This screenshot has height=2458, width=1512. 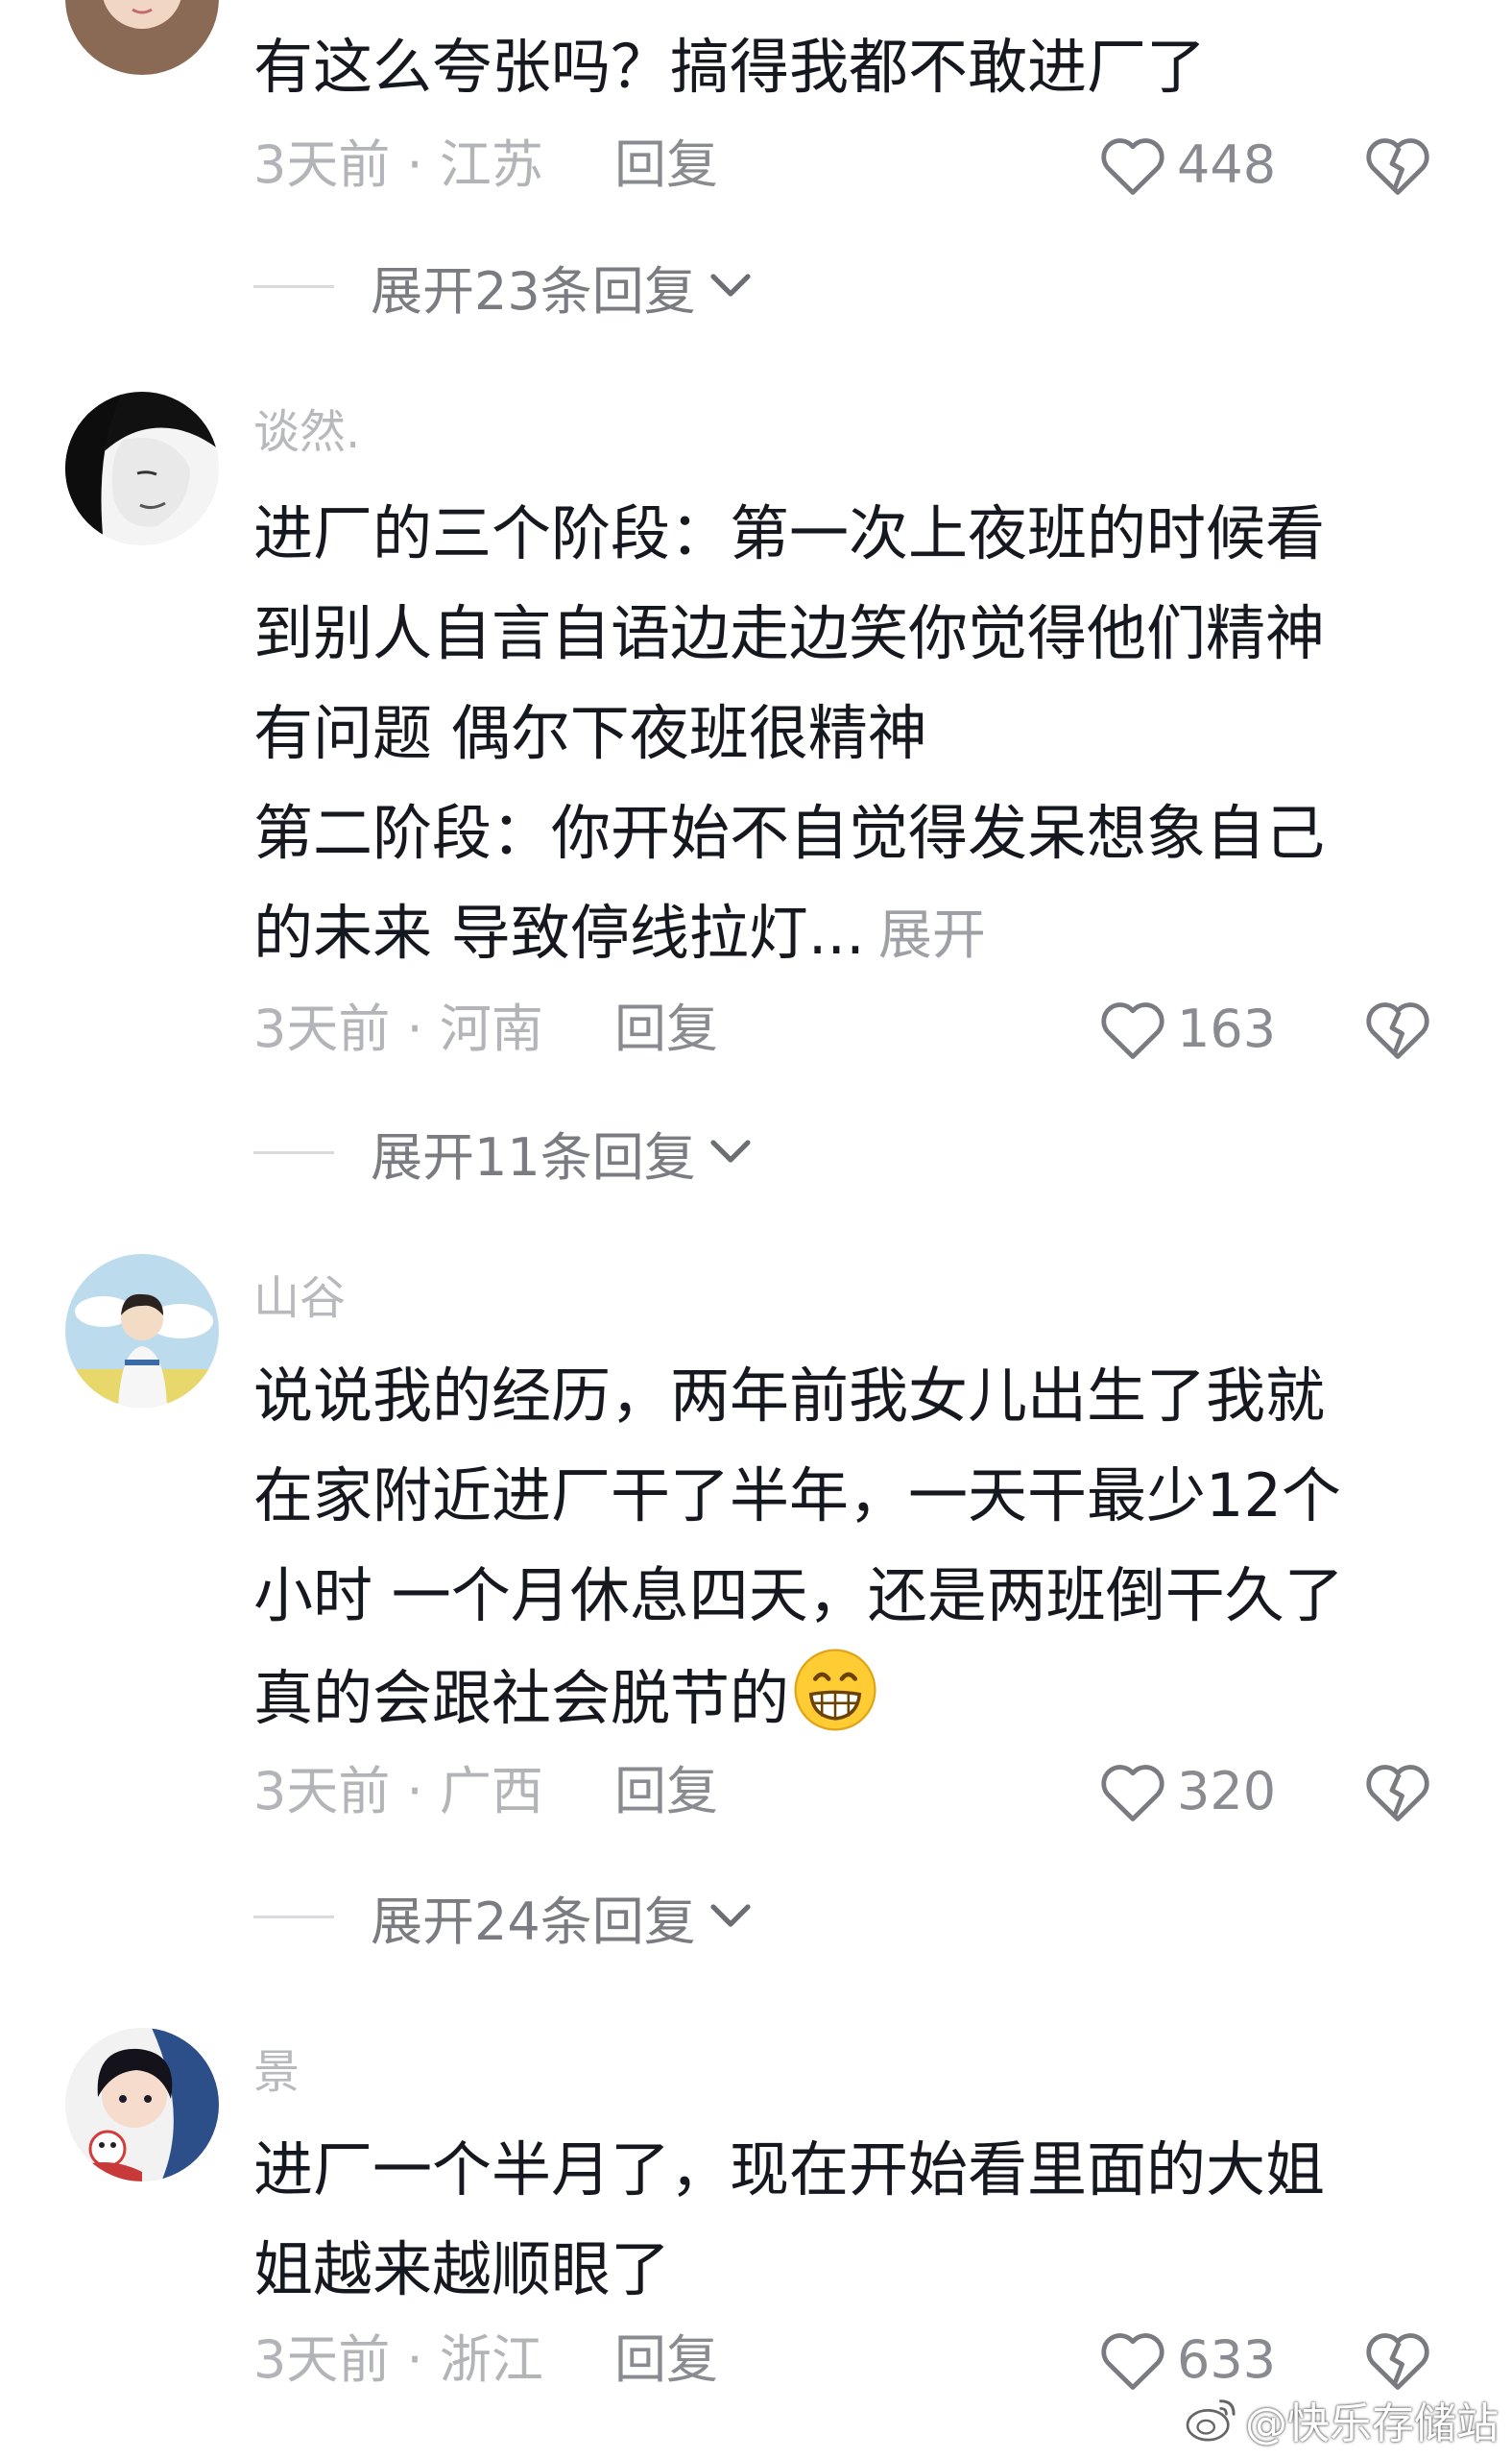 I want to click on like-button: 163, so click(x=1187, y=1030).